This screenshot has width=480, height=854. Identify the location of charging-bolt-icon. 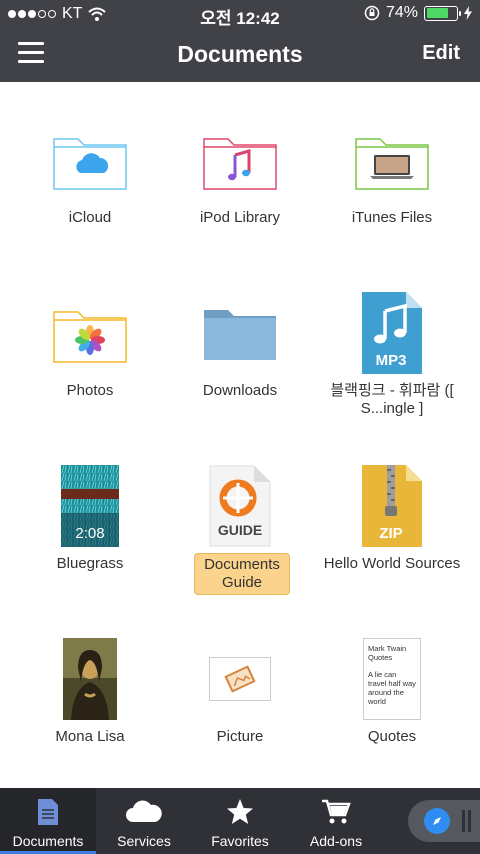
(468, 13).